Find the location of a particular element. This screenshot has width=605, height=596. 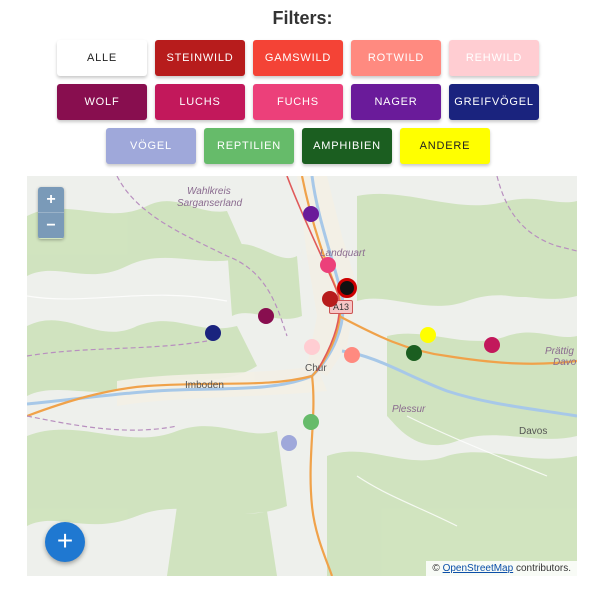

add-observation-button: + is located at coordinates (65, 542).